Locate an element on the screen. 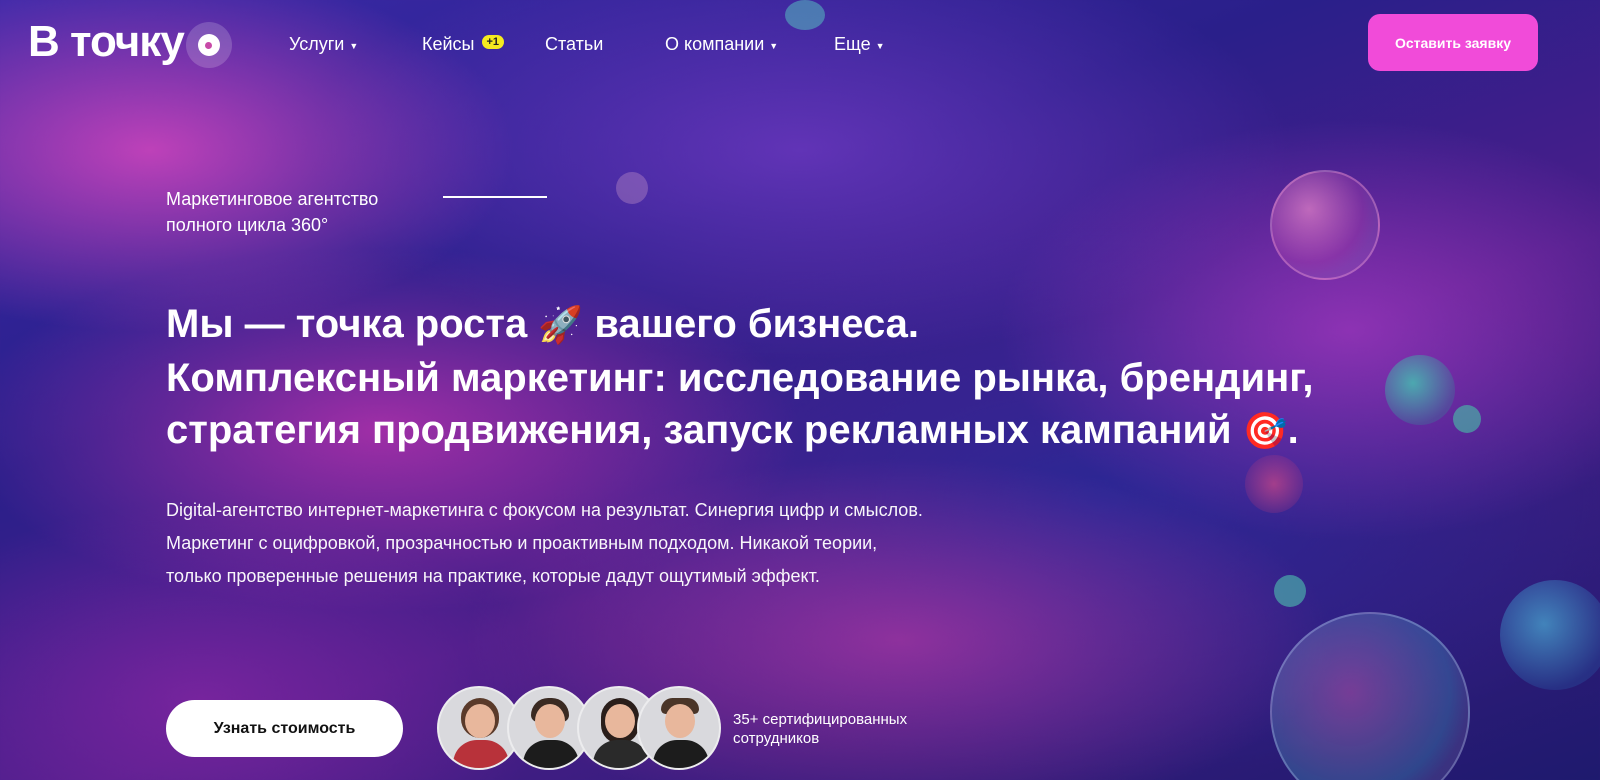 The width and height of the screenshot is (1600, 780). nav-label: О компании is located at coordinates (715, 44).